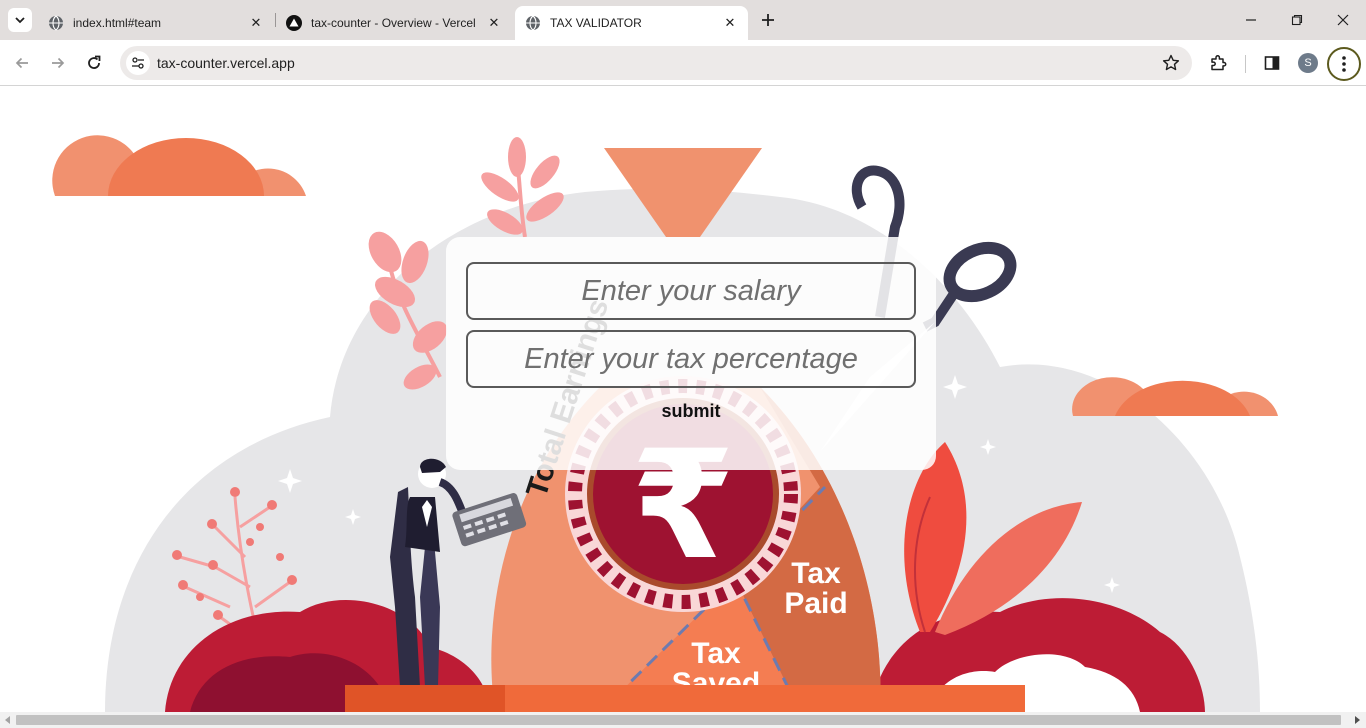 The width and height of the screenshot is (1366, 728). Describe the element at coordinates (816, 573) in the screenshot. I see `tax-paid-label-line1: Tax` at that location.